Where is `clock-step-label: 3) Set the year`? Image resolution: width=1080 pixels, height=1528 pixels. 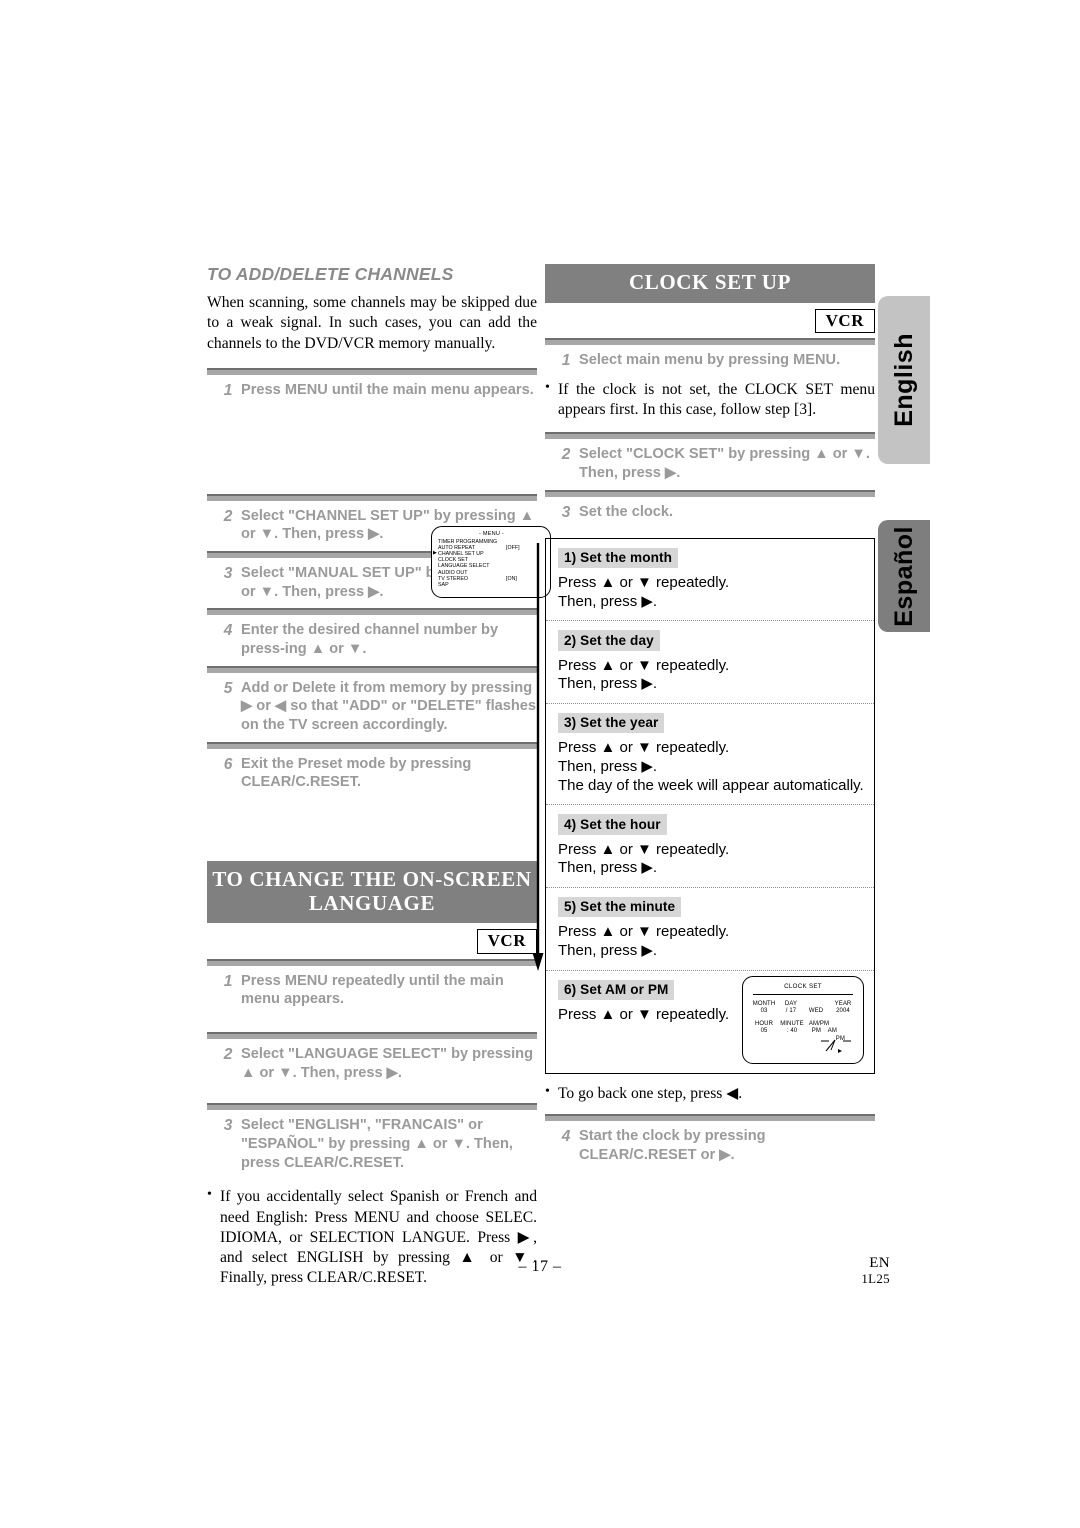
clock-step-label: 3) Set the year is located at coordinates (611, 723).